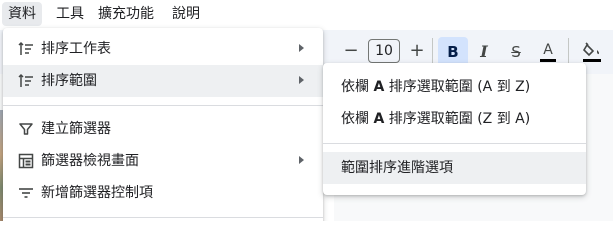 The image size is (613, 240). Describe the element at coordinates (548, 50) in the screenshot. I see `text-color-label: A` at that location.